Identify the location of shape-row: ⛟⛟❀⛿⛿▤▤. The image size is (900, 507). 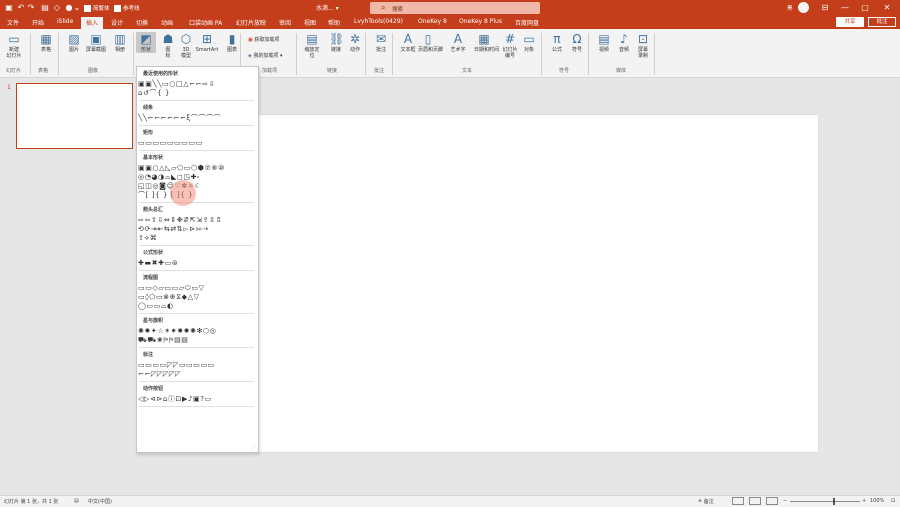
(163, 340).